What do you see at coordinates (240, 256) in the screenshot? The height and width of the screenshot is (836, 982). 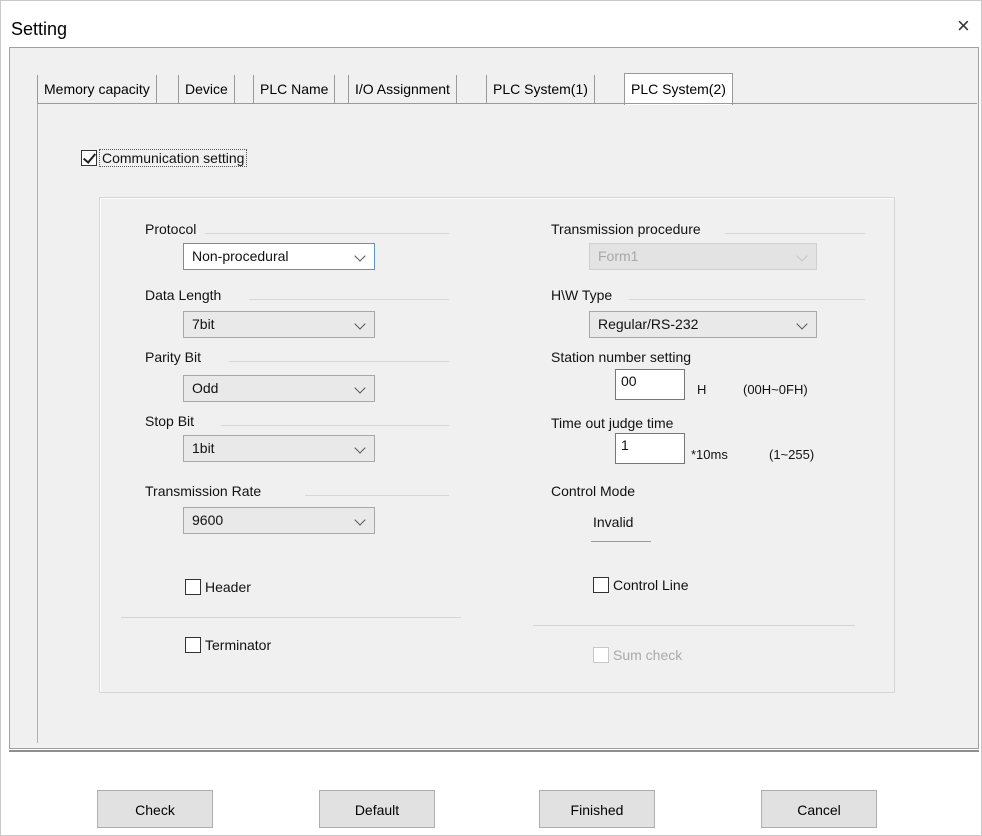 I see `protocol-value: Non-procedural` at bounding box center [240, 256].